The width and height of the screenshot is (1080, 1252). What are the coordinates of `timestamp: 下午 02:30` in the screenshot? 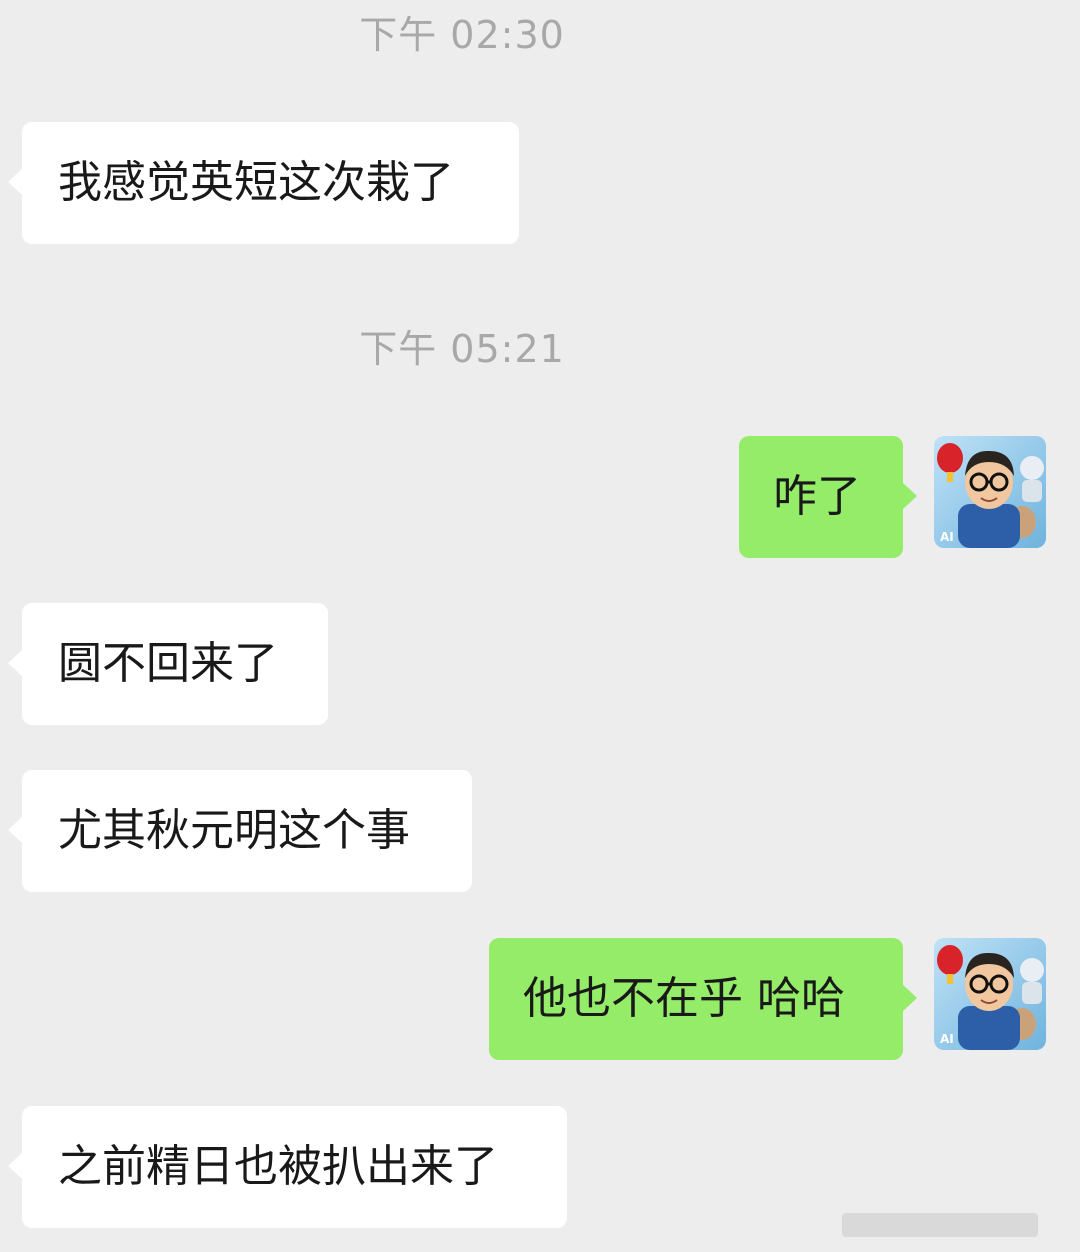 It's located at (462, 35).